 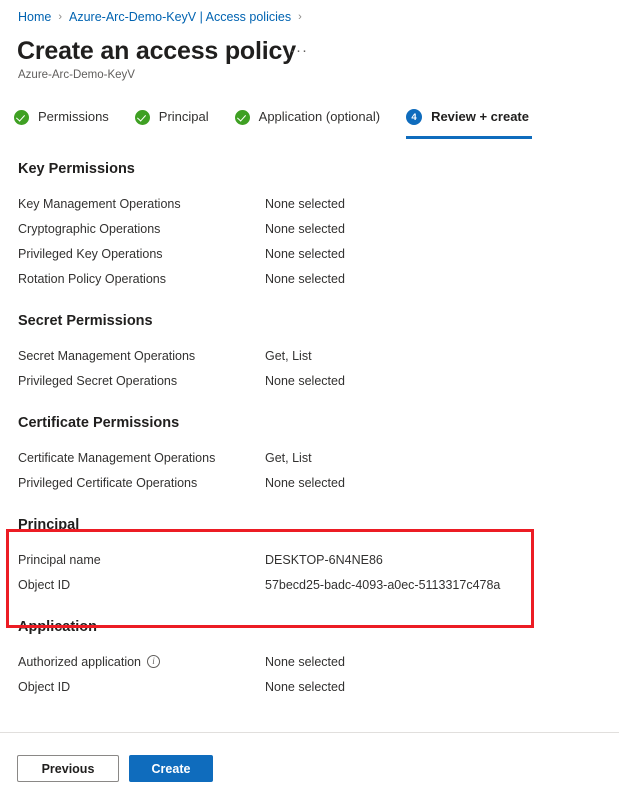 I want to click on tab-permissions-label: Permissions, so click(x=73, y=116).